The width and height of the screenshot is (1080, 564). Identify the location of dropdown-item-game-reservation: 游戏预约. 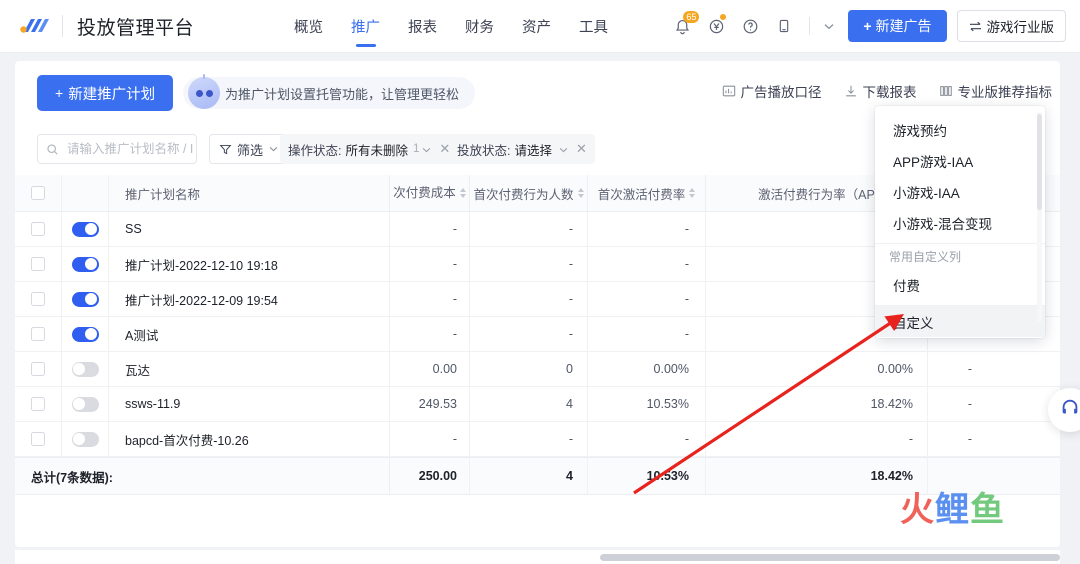
(960, 129).